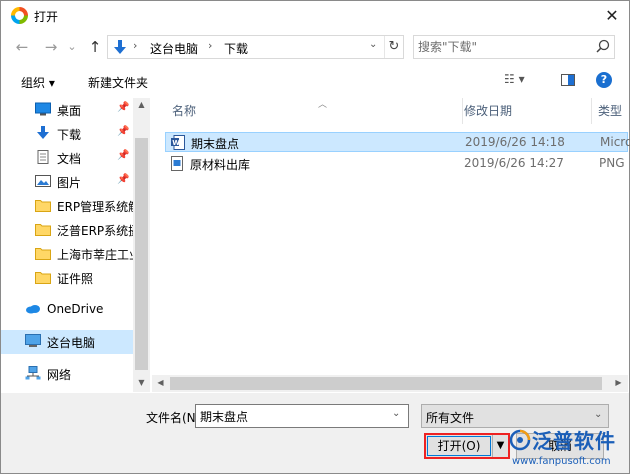  What do you see at coordinates (43, 157) in the screenshot?
I see `document-icon` at bounding box center [43, 157].